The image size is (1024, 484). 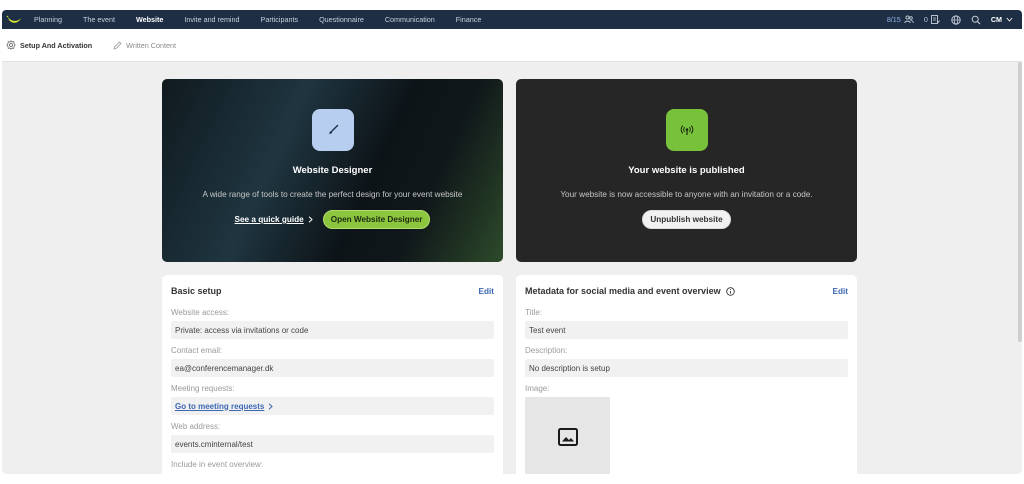 What do you see at coordinates (332, 290) in the screenshot?
I see `basic-setup-header: Basic setup Edit` at bounding box center [332, 290].